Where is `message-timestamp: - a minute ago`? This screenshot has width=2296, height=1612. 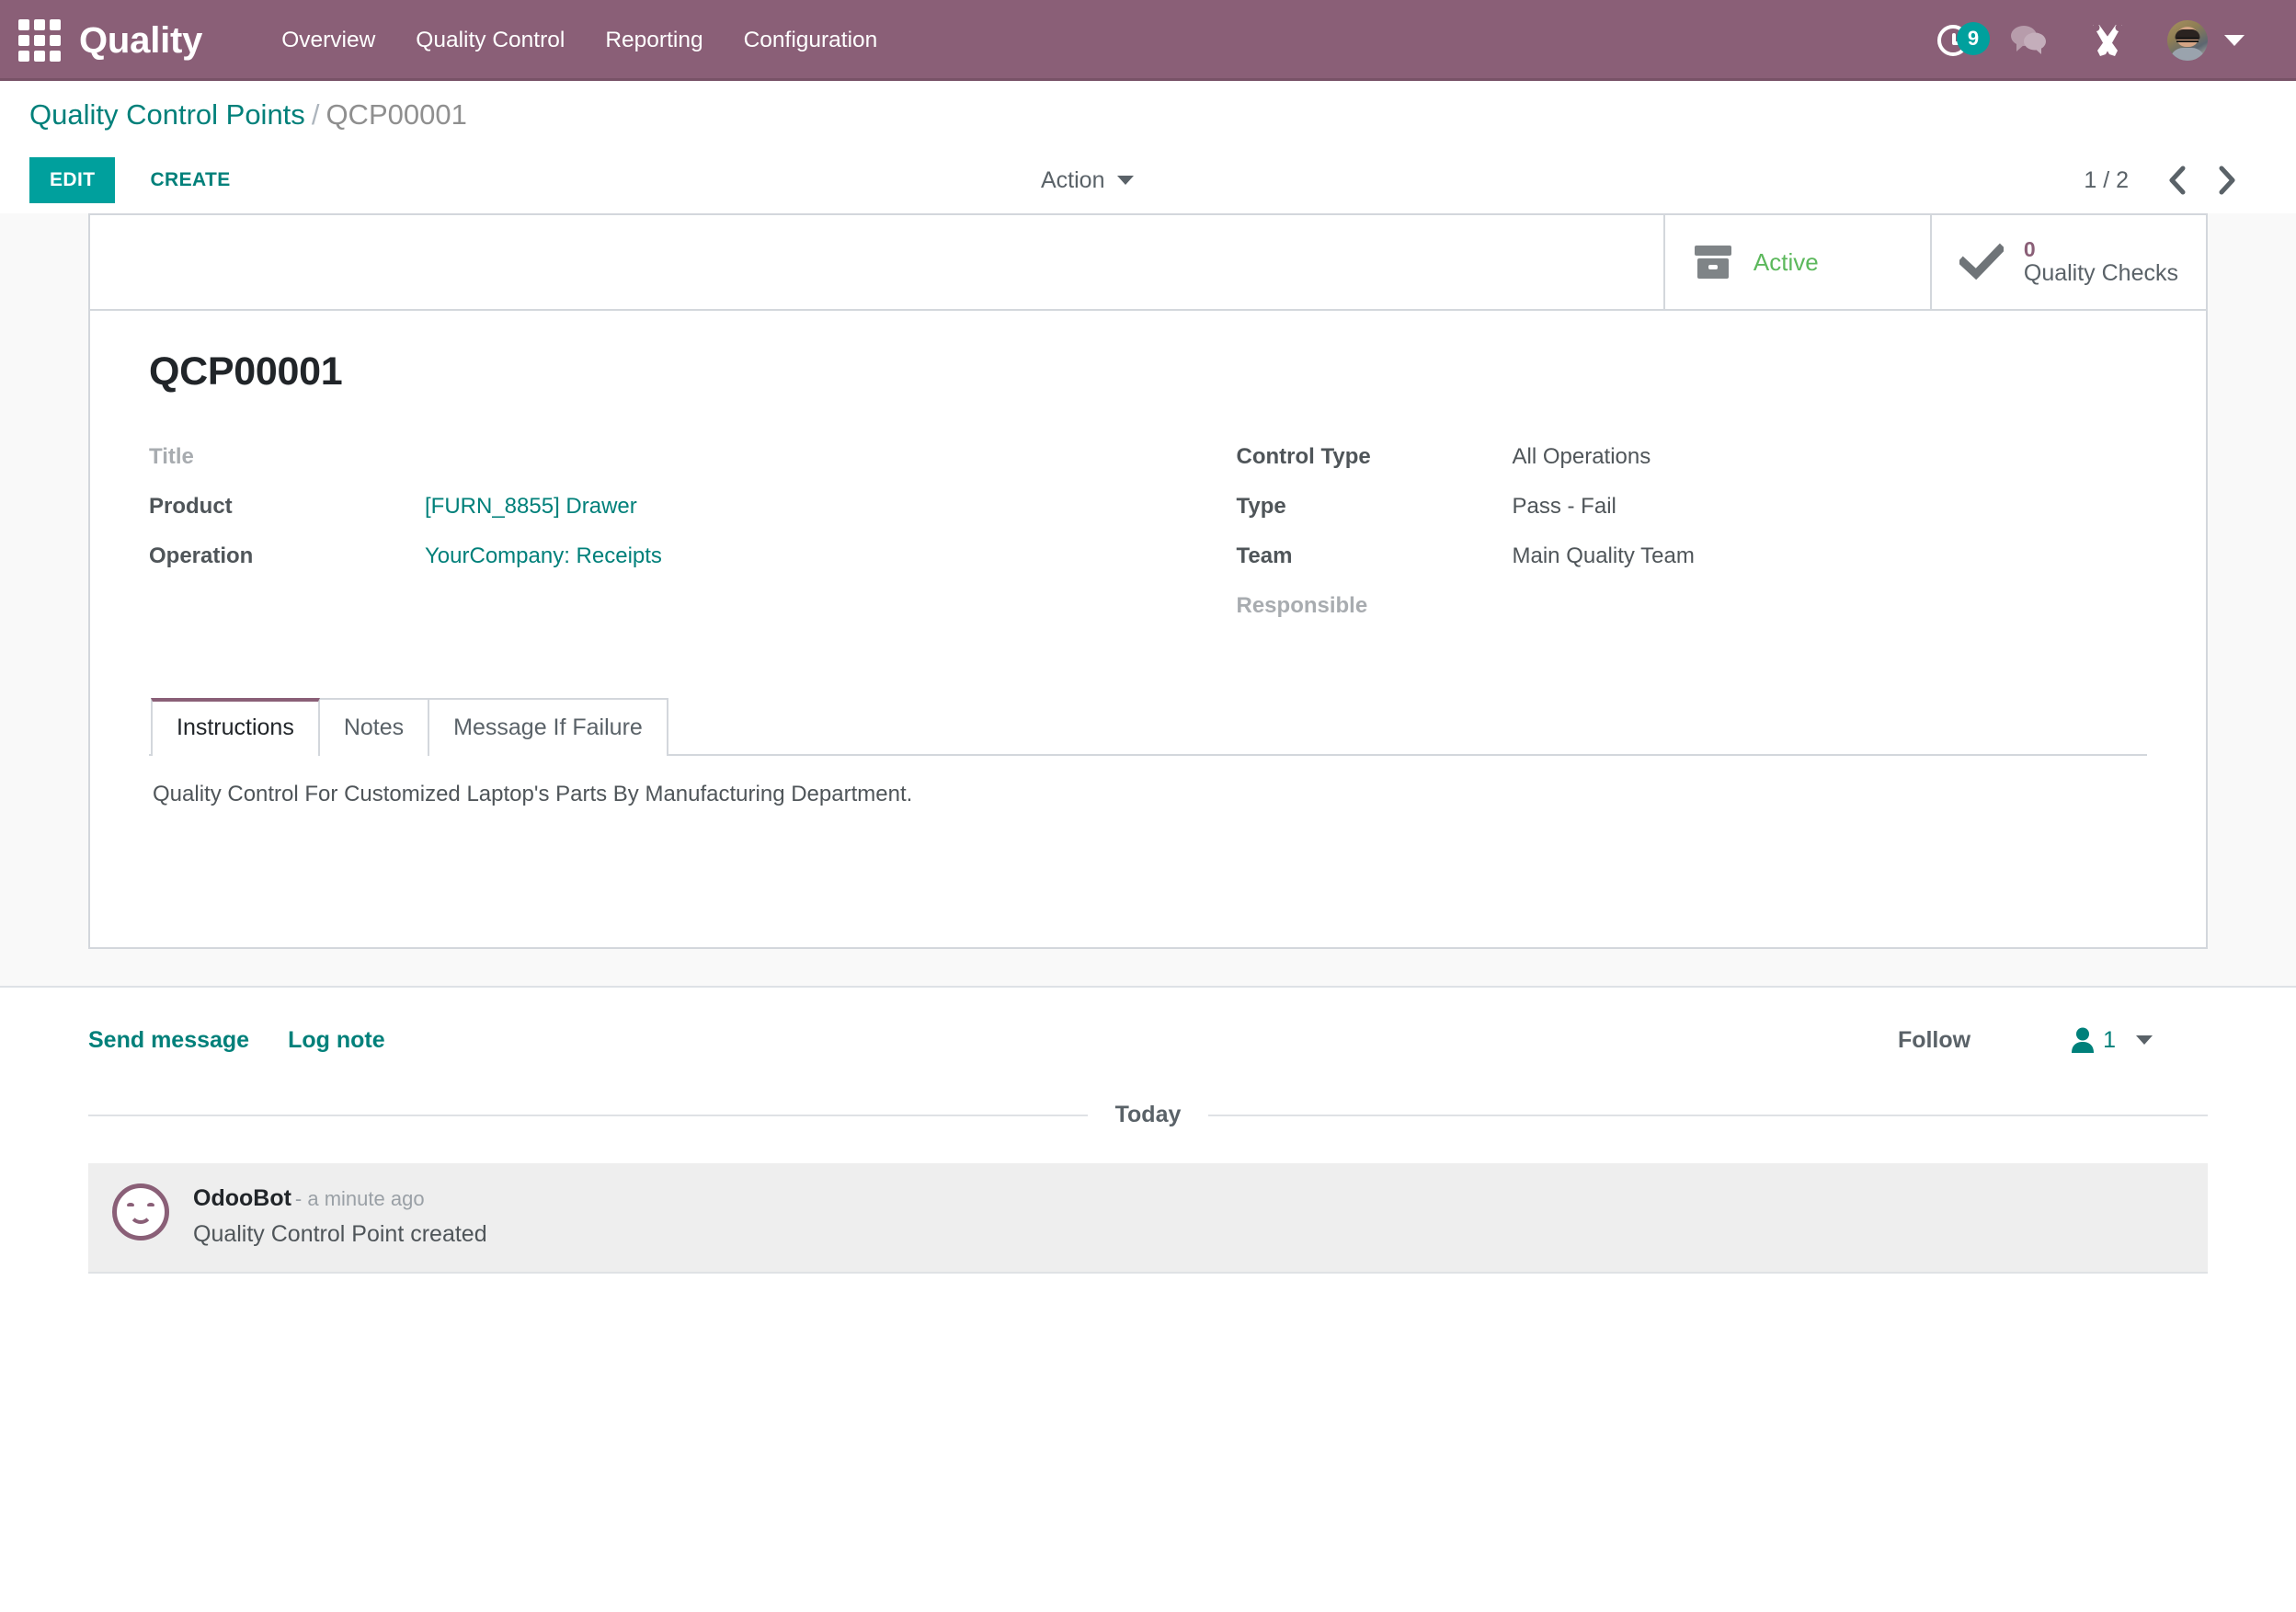
message-timestamp: - a minute ago is located at coordinates (359, 1199).